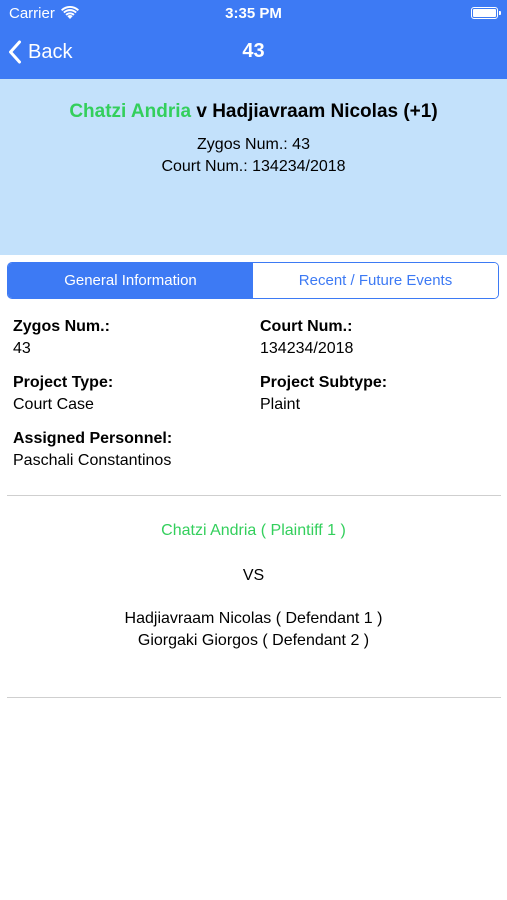  Describe the element at coordinates (253, 575) in the screenshot. I see `versus-label: VS` at that location.